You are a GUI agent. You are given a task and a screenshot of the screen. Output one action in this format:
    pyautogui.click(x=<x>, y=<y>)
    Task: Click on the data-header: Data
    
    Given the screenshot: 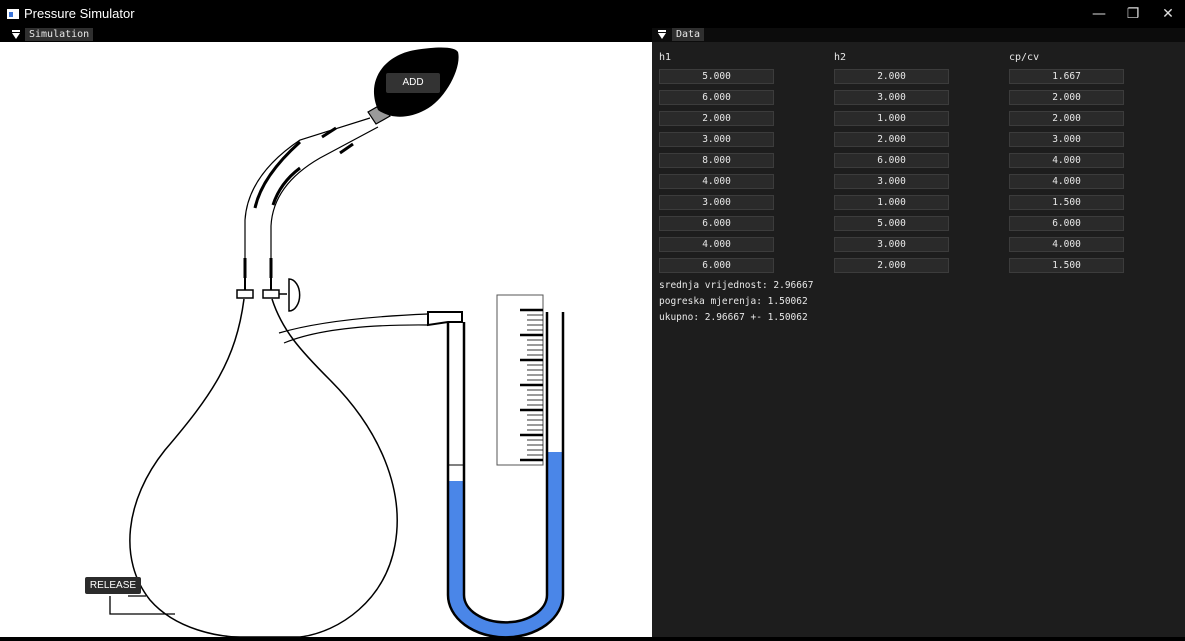 What is the action you would take?
    pyautogui.click(x=918, y=35)
    